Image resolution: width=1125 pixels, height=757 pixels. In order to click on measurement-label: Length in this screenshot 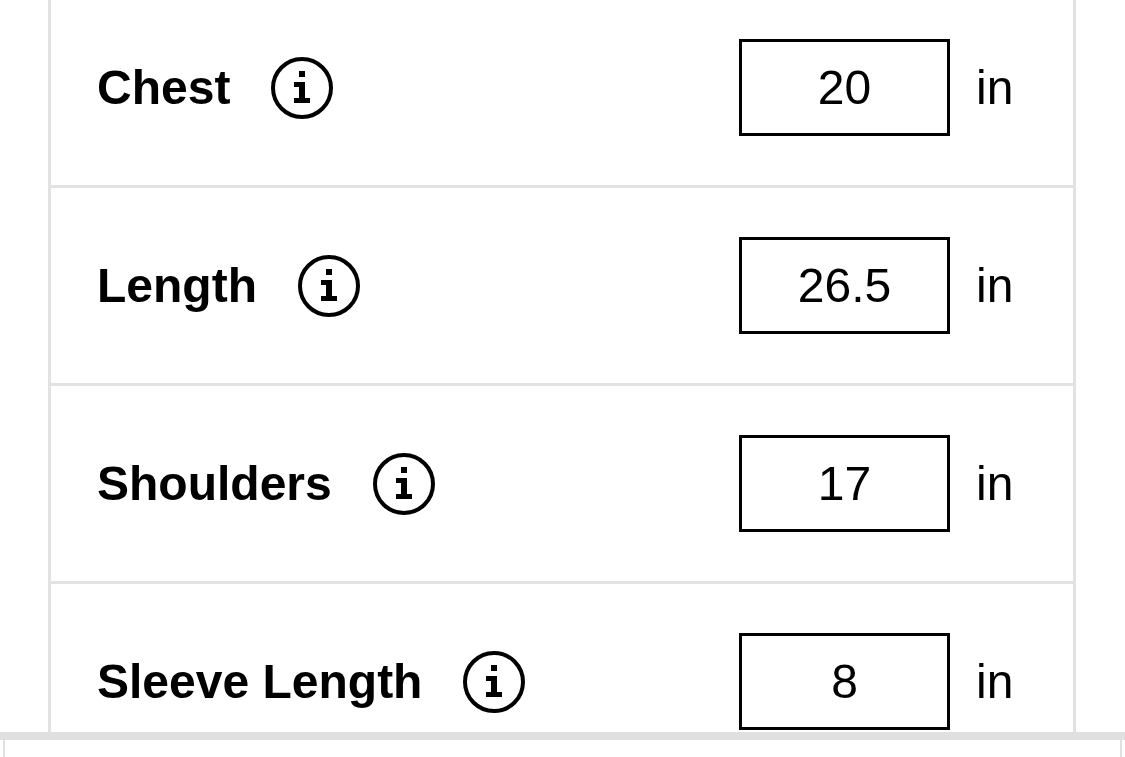, I will do `click(177, 285)`.